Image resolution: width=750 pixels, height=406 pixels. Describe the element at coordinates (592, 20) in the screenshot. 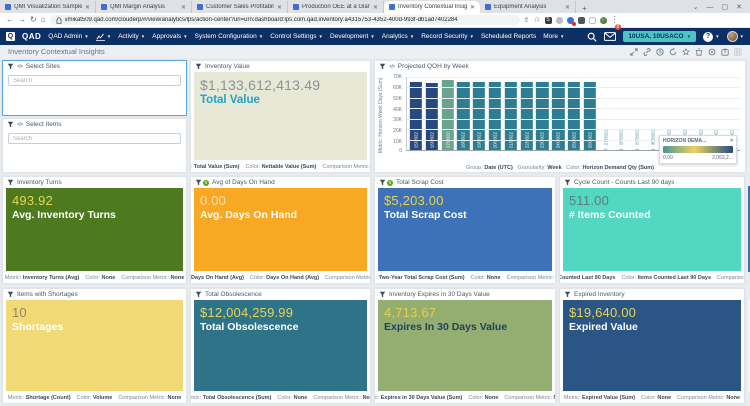

I see `extension-icon-sidebar` at that location.